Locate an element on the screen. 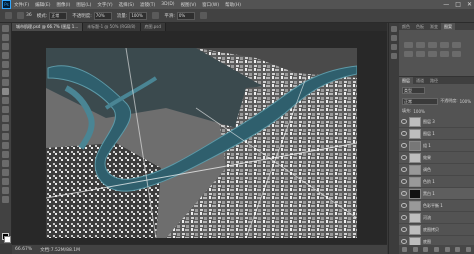  blend-mode-select: 正常 is located at coordinates (420, 101).